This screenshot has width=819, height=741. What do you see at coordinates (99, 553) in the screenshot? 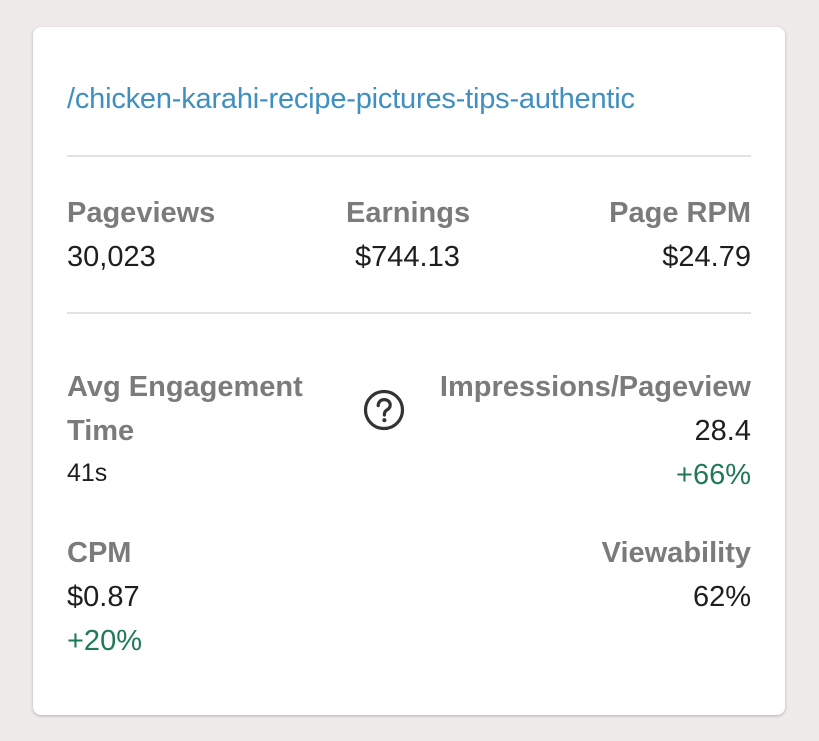
I see `cpm-label: CPM` at bounding box center [99, 553].